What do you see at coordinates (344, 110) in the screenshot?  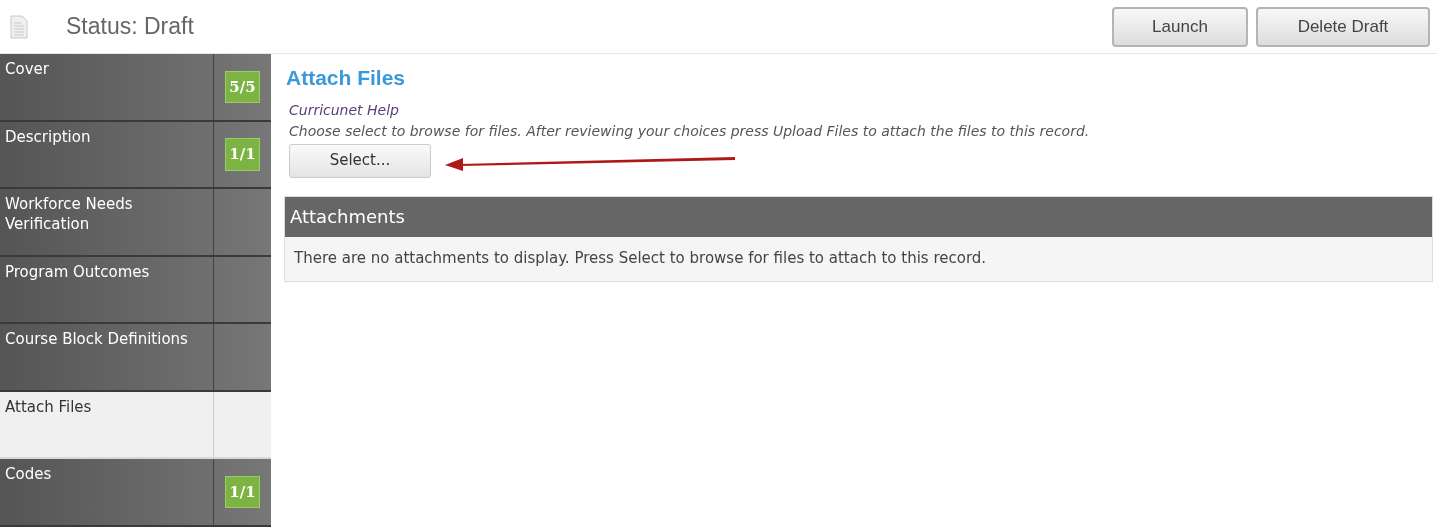 I see `help-link: Curricunet Help` at bounding box center [344, 110].